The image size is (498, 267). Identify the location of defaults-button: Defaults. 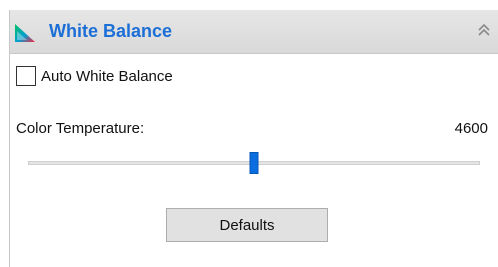
(247, 225).